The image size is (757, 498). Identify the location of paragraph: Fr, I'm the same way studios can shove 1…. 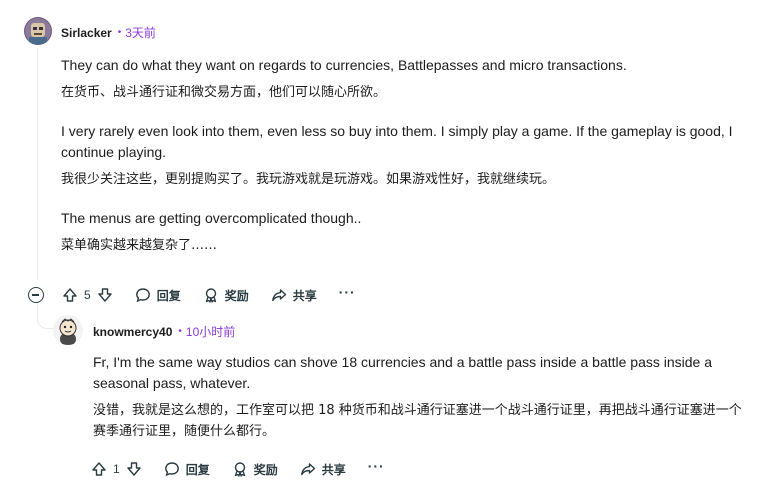
(403, 372).